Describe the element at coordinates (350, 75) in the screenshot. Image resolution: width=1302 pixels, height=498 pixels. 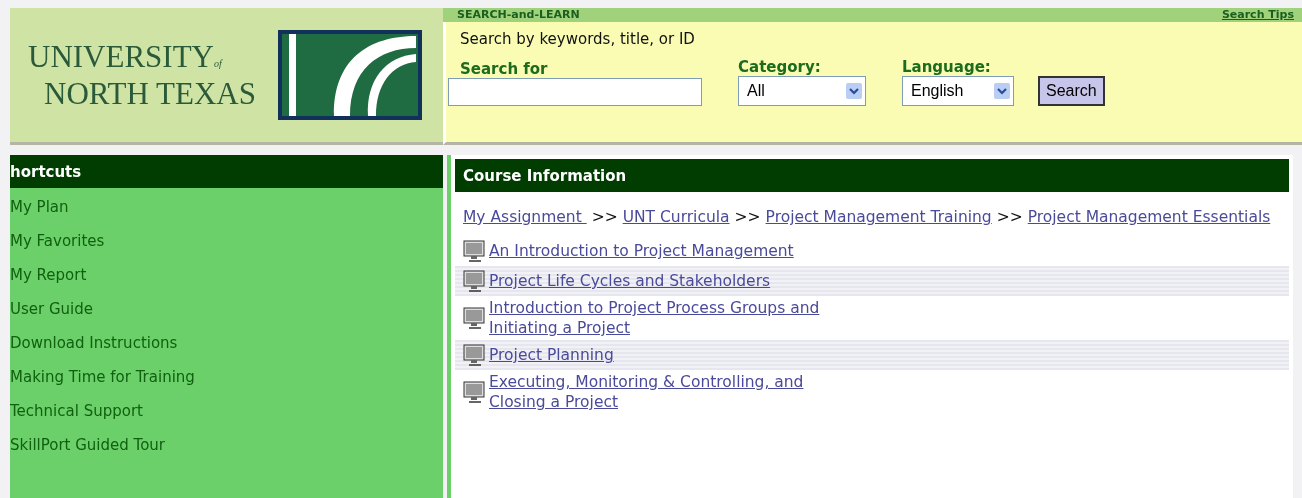
I see `emblem-logo-icon` at that location.